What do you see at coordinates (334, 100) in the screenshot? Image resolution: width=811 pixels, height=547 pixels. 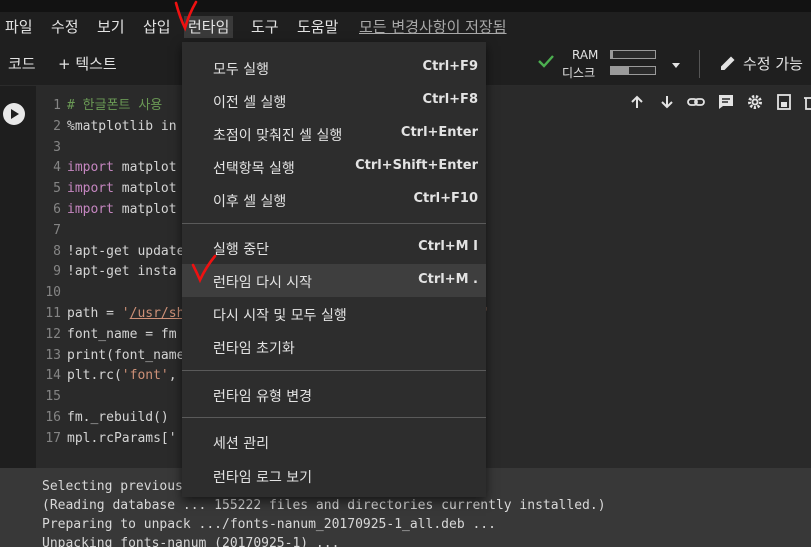 I see `runtime-menu-item: 이전 셀 실행 Ctrl+F8` at bounding box center [334, 100].